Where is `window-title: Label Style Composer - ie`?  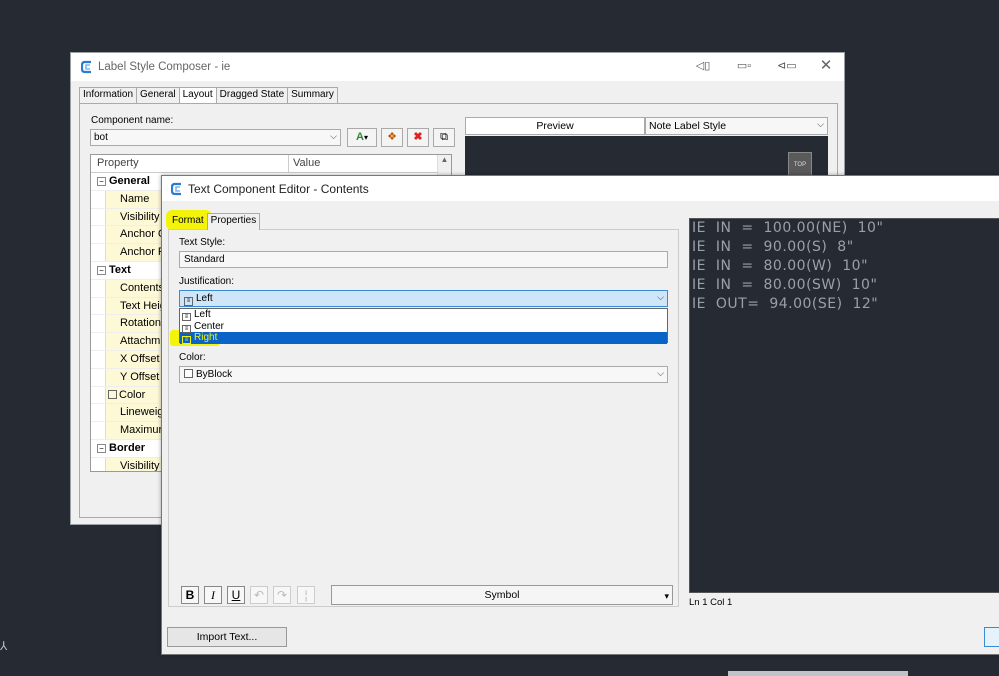 window-title: Label Style Composer - ie is located at coordinates (164, 67).